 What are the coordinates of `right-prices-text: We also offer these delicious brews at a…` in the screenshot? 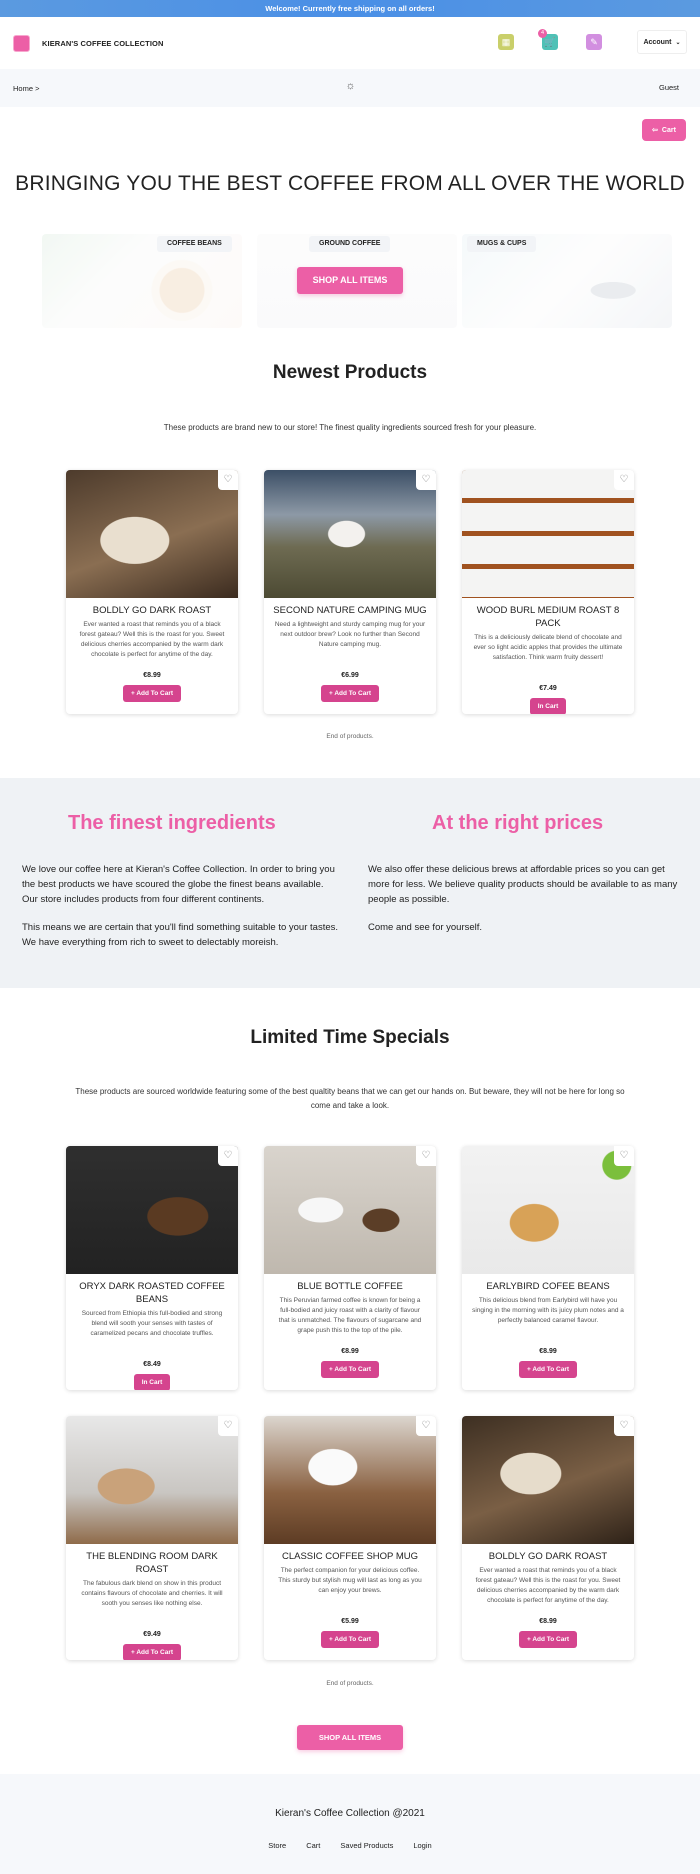 It's located at (523, 884).